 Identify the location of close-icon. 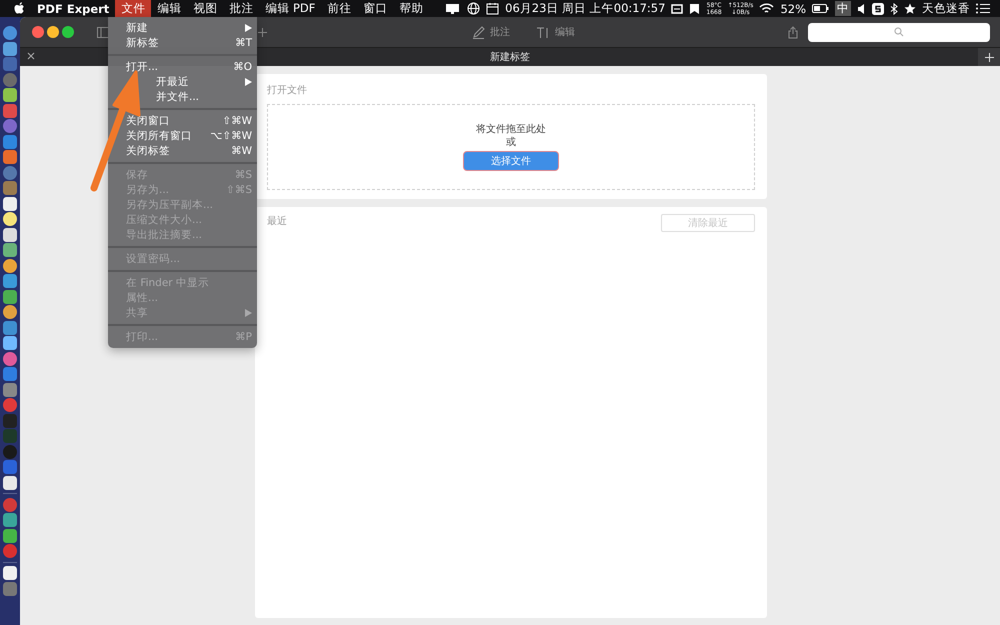
(31, 56).